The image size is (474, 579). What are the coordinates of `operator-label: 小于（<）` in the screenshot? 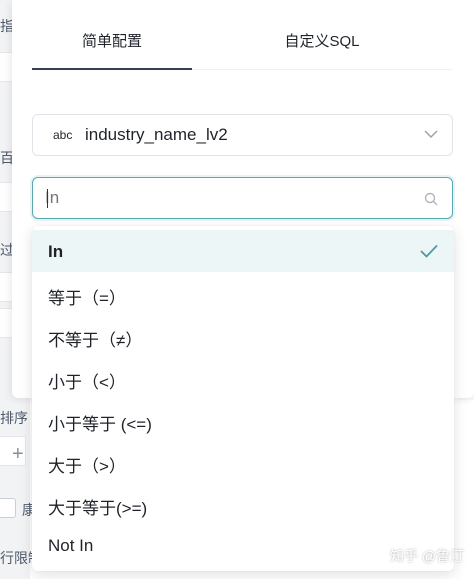 It's located at (87, 382).